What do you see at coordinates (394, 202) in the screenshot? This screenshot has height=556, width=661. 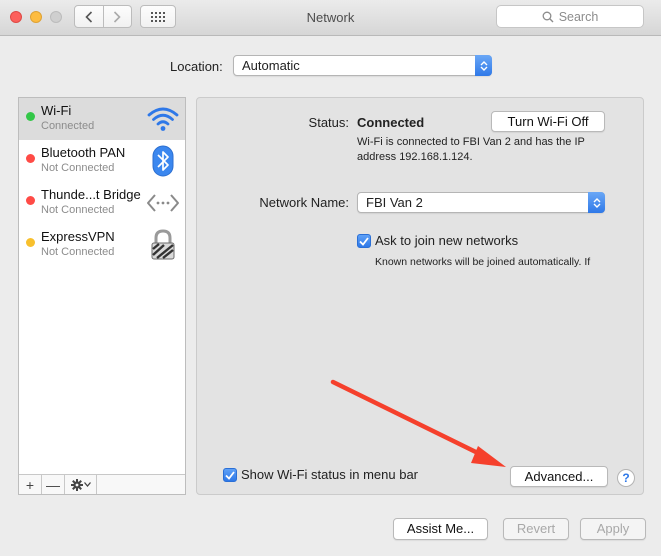 I see `network-name-value: FBI Van 2` at bounding box center [394, 202].